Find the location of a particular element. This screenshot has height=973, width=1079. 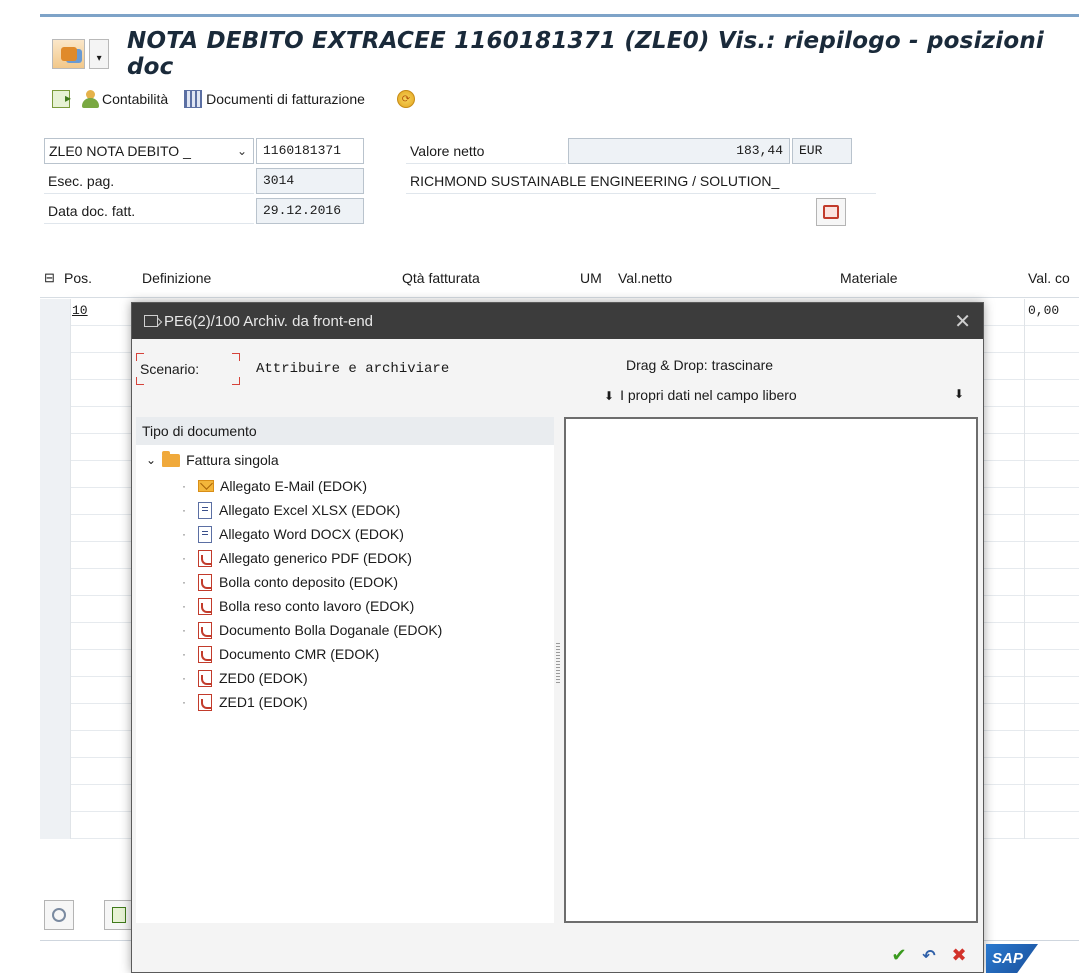

esec-pag-label: Esec. pag. is located at coordinates (149, 181).